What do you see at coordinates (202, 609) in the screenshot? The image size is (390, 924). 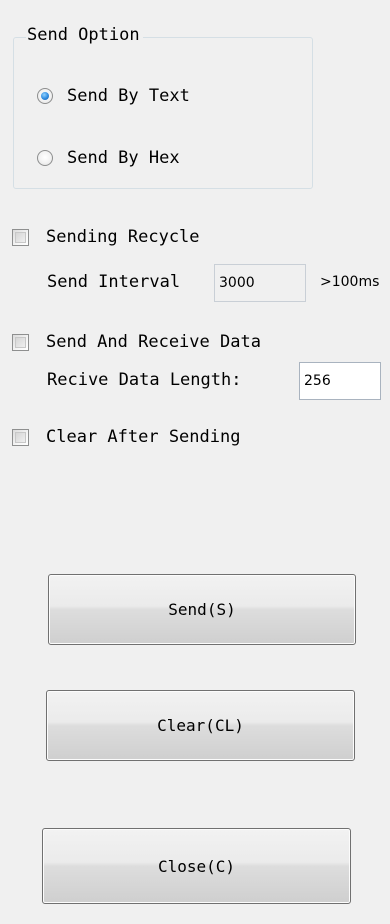 I see `send-button: Send(S)` at bounding box center [202, 609].